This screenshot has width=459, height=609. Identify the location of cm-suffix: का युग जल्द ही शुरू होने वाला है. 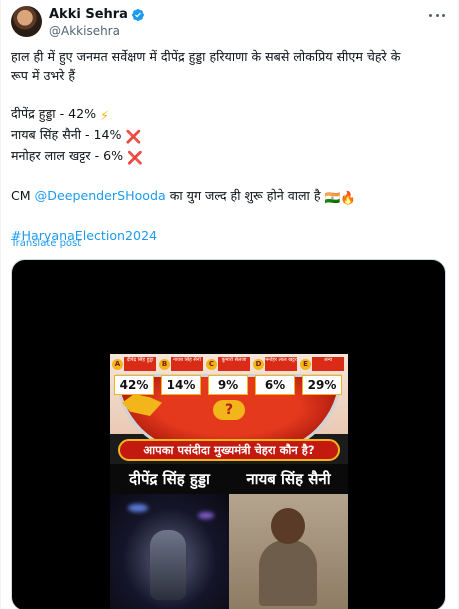
(245, 195).